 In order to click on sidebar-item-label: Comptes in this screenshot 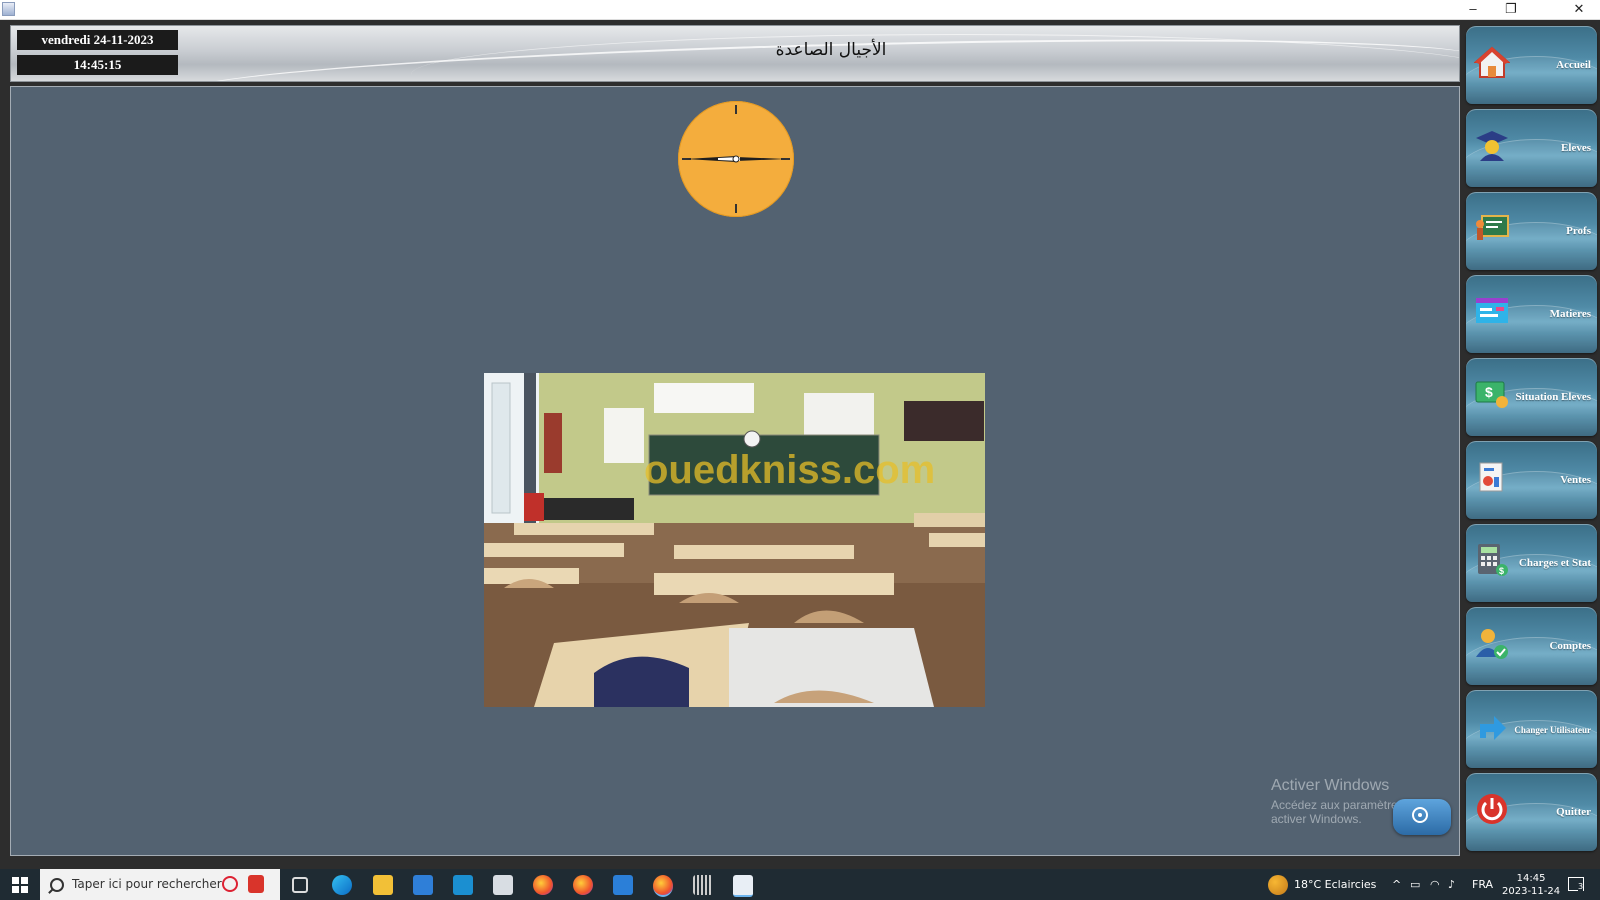, I will do `click(1570, 646)`.